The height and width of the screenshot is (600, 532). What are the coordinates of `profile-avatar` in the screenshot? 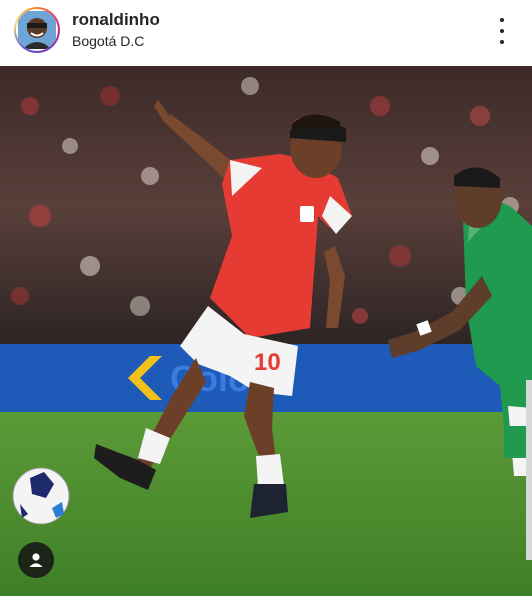 It's located at (37, 30).